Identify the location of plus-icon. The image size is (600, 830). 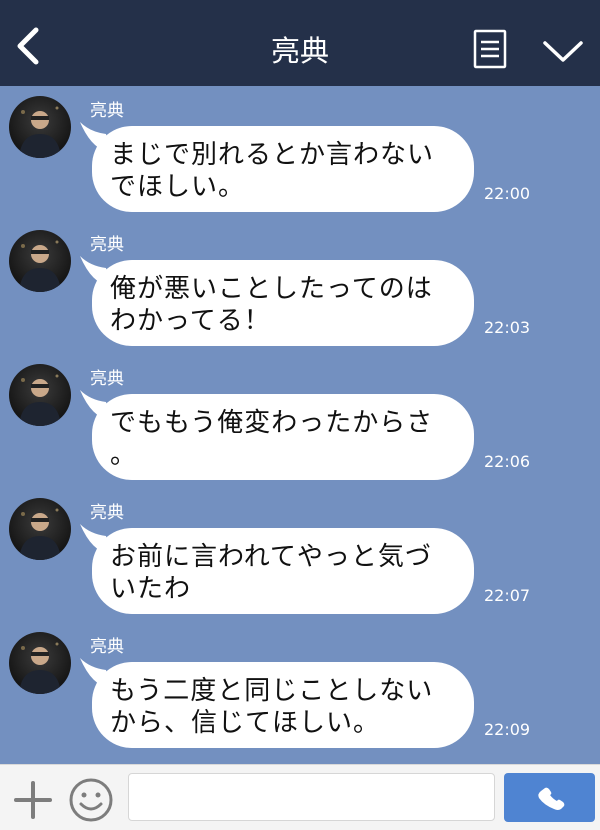
(33, 800).